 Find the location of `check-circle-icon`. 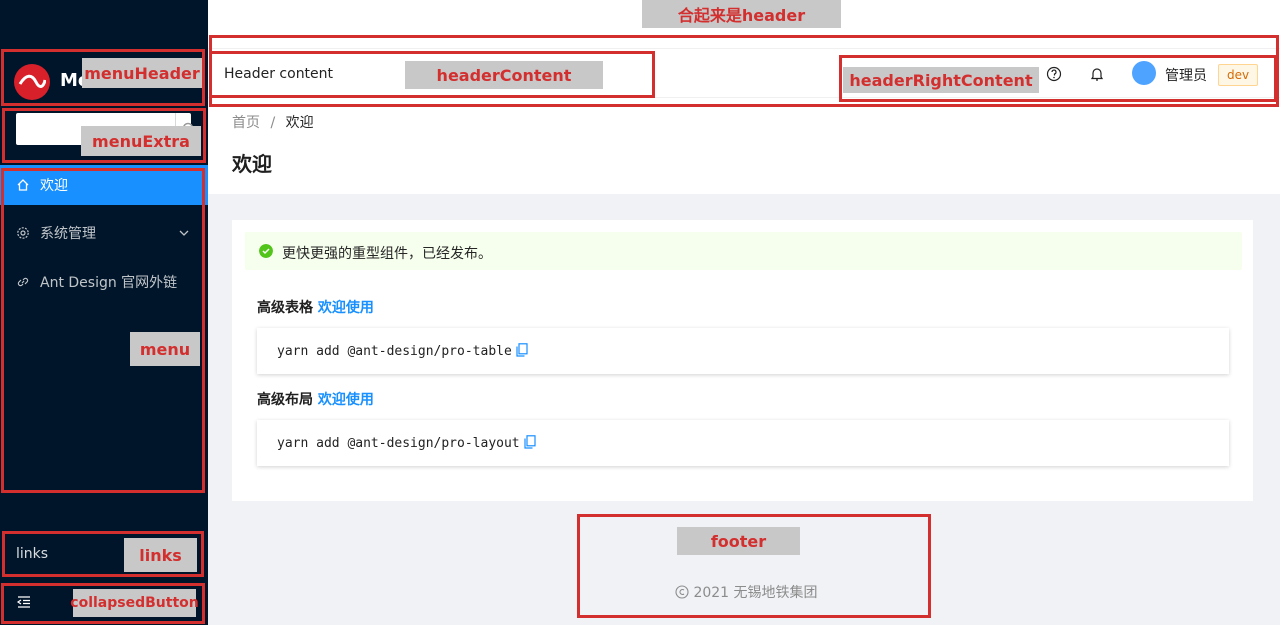

check-circle-icon is located at coordinates (266, 251).